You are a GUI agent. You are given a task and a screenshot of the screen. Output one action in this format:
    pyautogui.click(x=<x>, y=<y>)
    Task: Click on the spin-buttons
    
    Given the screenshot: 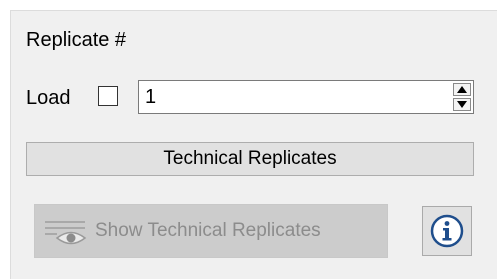 What is the action you would take?
    pyautogui.click(x=462, y=97)
    